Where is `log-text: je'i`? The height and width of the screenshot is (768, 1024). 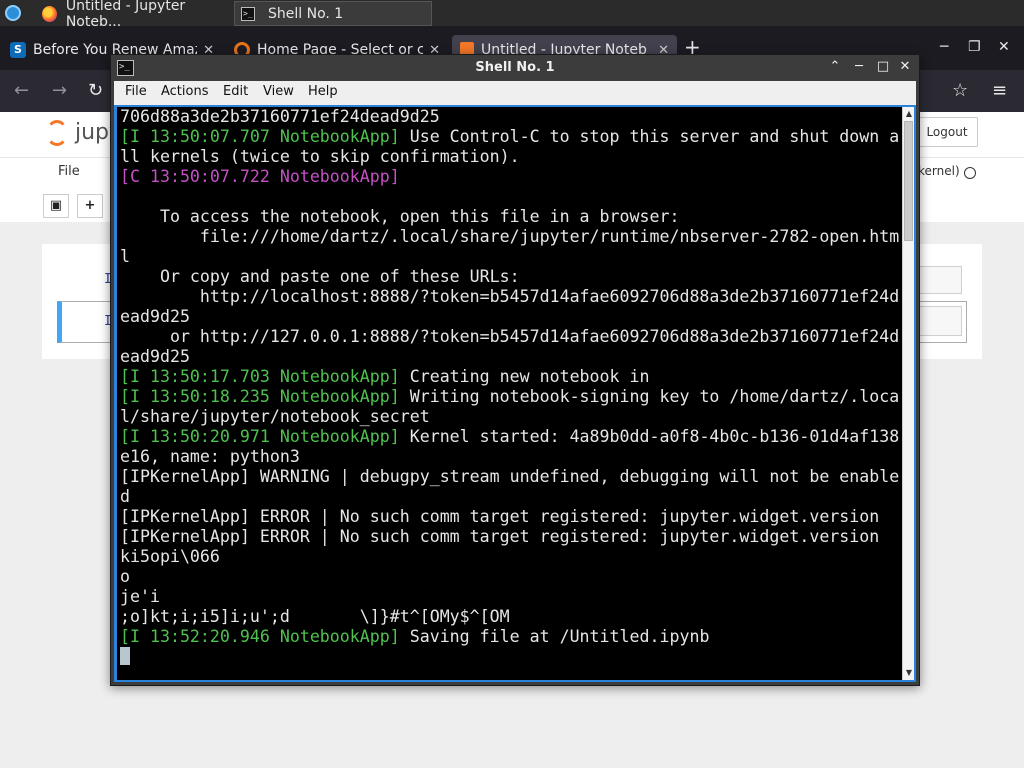
log-text: je'i is located at coordinates (140, 596).